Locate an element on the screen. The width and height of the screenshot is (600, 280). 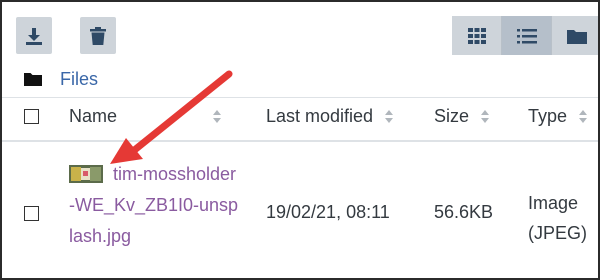
folder-icon is located at coordinates (33, 79).